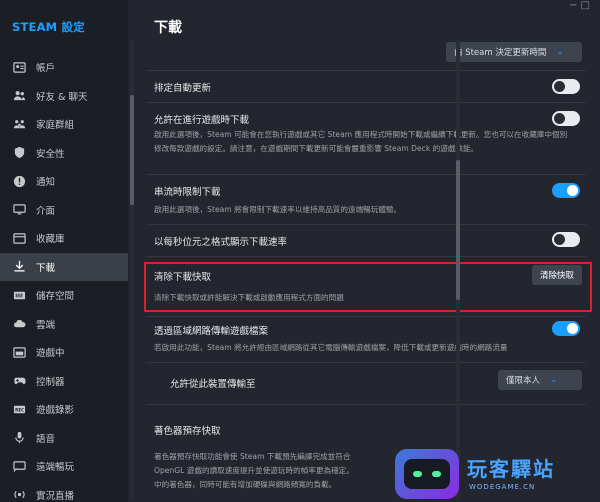 The width and height of the screenshot is (600, 502). I want to click on lan-transfer-label: 透過區域網路傳輸遊戲檔案, so click(211, 331).